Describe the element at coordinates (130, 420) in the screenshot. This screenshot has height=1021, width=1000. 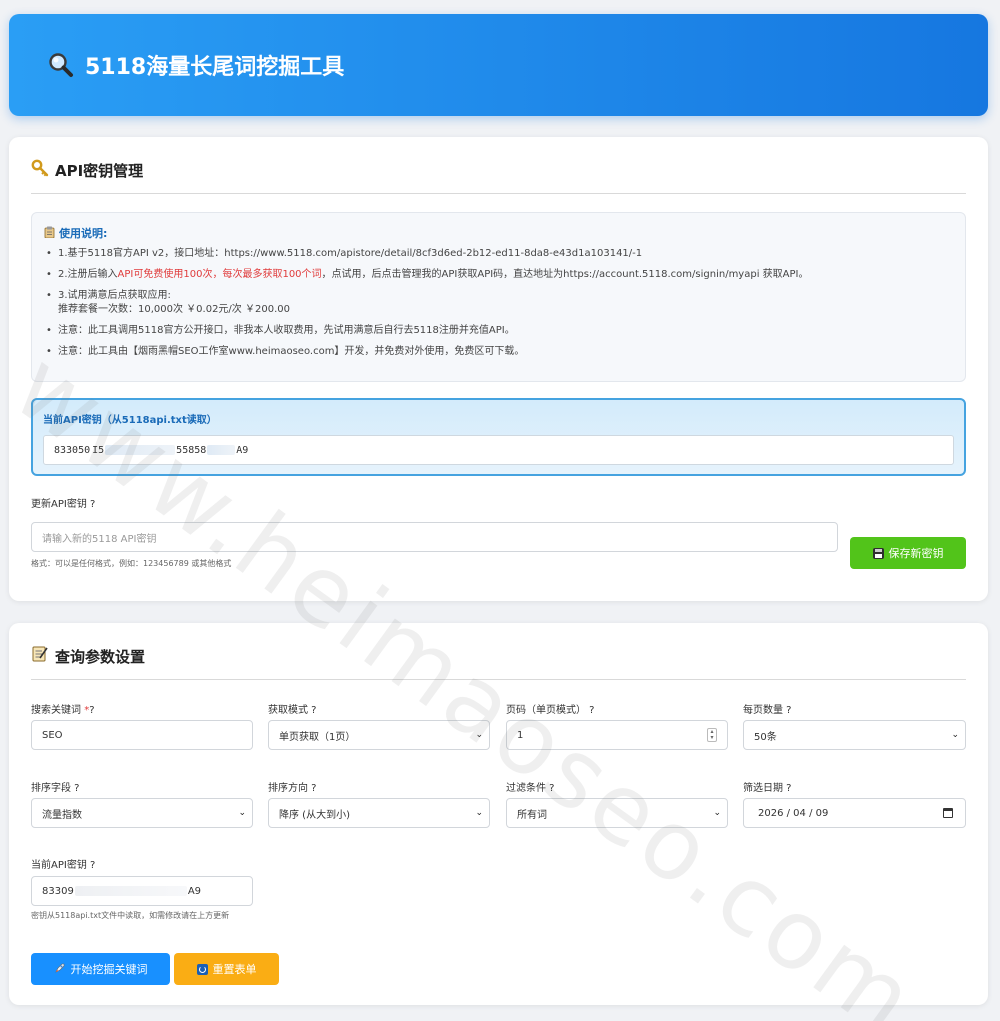
I see `current-key-label: 当前API密钥（从5118api.txt读取）` at that location.